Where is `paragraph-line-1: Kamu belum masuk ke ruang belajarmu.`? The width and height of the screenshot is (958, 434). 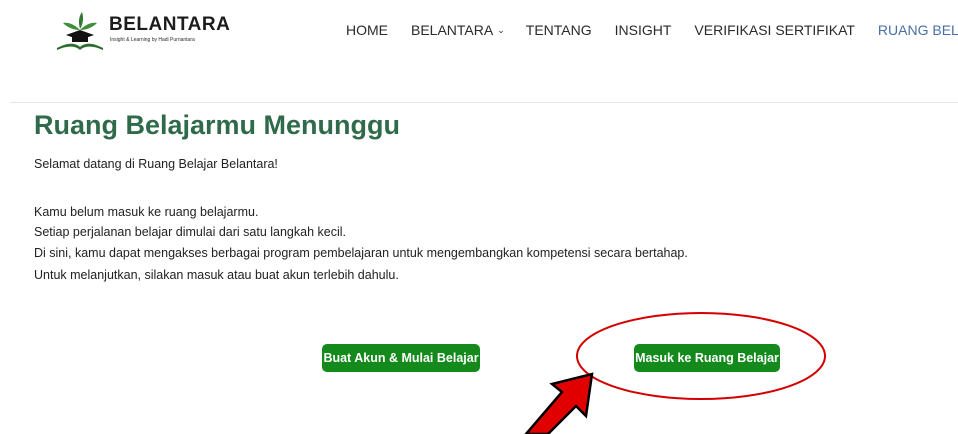 paragraph-line-1: Kamu belum masuk ke ruang belajarmu. is located at coordinates (146, 212).